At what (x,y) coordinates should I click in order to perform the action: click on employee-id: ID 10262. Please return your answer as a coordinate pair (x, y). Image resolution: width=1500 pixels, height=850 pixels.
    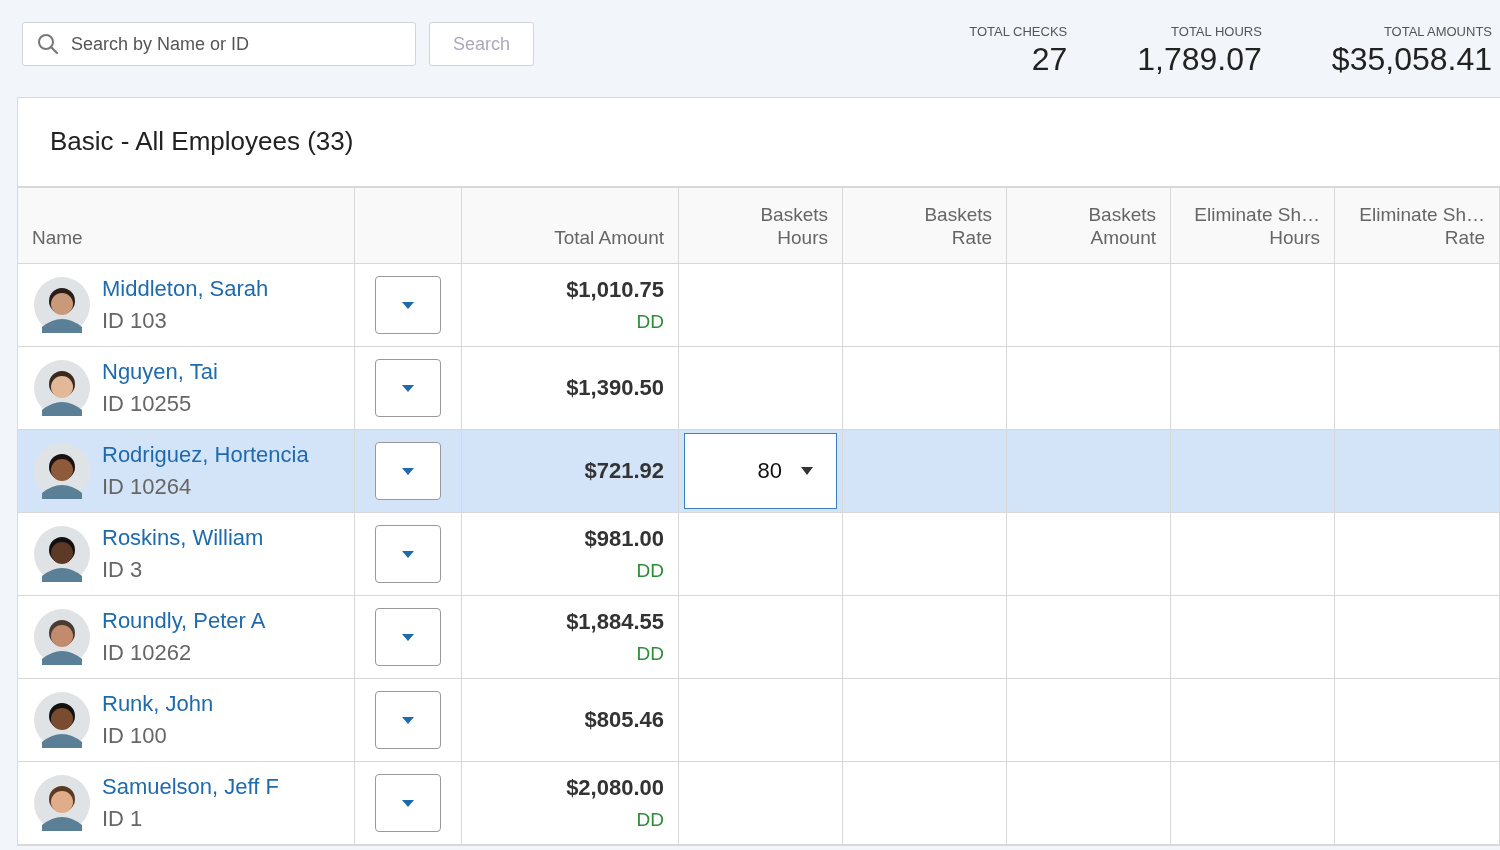
    Looking at the image, I should click on (147, 653).